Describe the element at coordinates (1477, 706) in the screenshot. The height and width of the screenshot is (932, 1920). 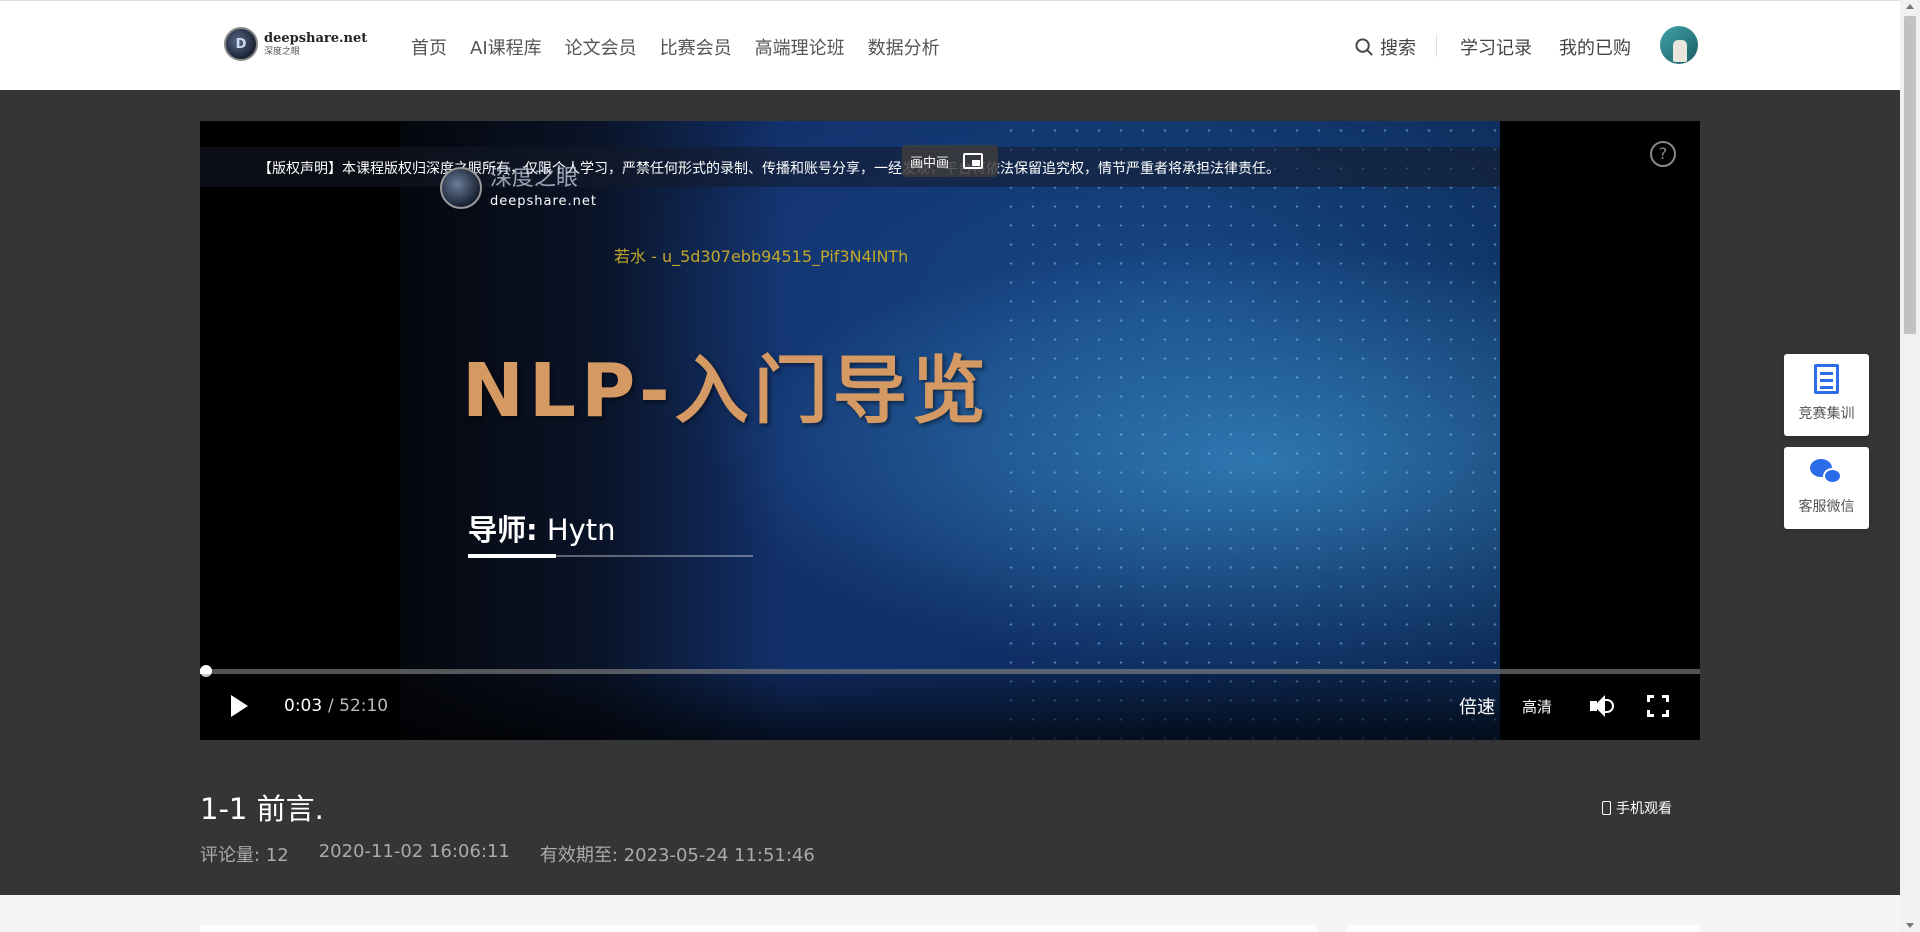
I see `playback-speed-button: 倍速` at that location.